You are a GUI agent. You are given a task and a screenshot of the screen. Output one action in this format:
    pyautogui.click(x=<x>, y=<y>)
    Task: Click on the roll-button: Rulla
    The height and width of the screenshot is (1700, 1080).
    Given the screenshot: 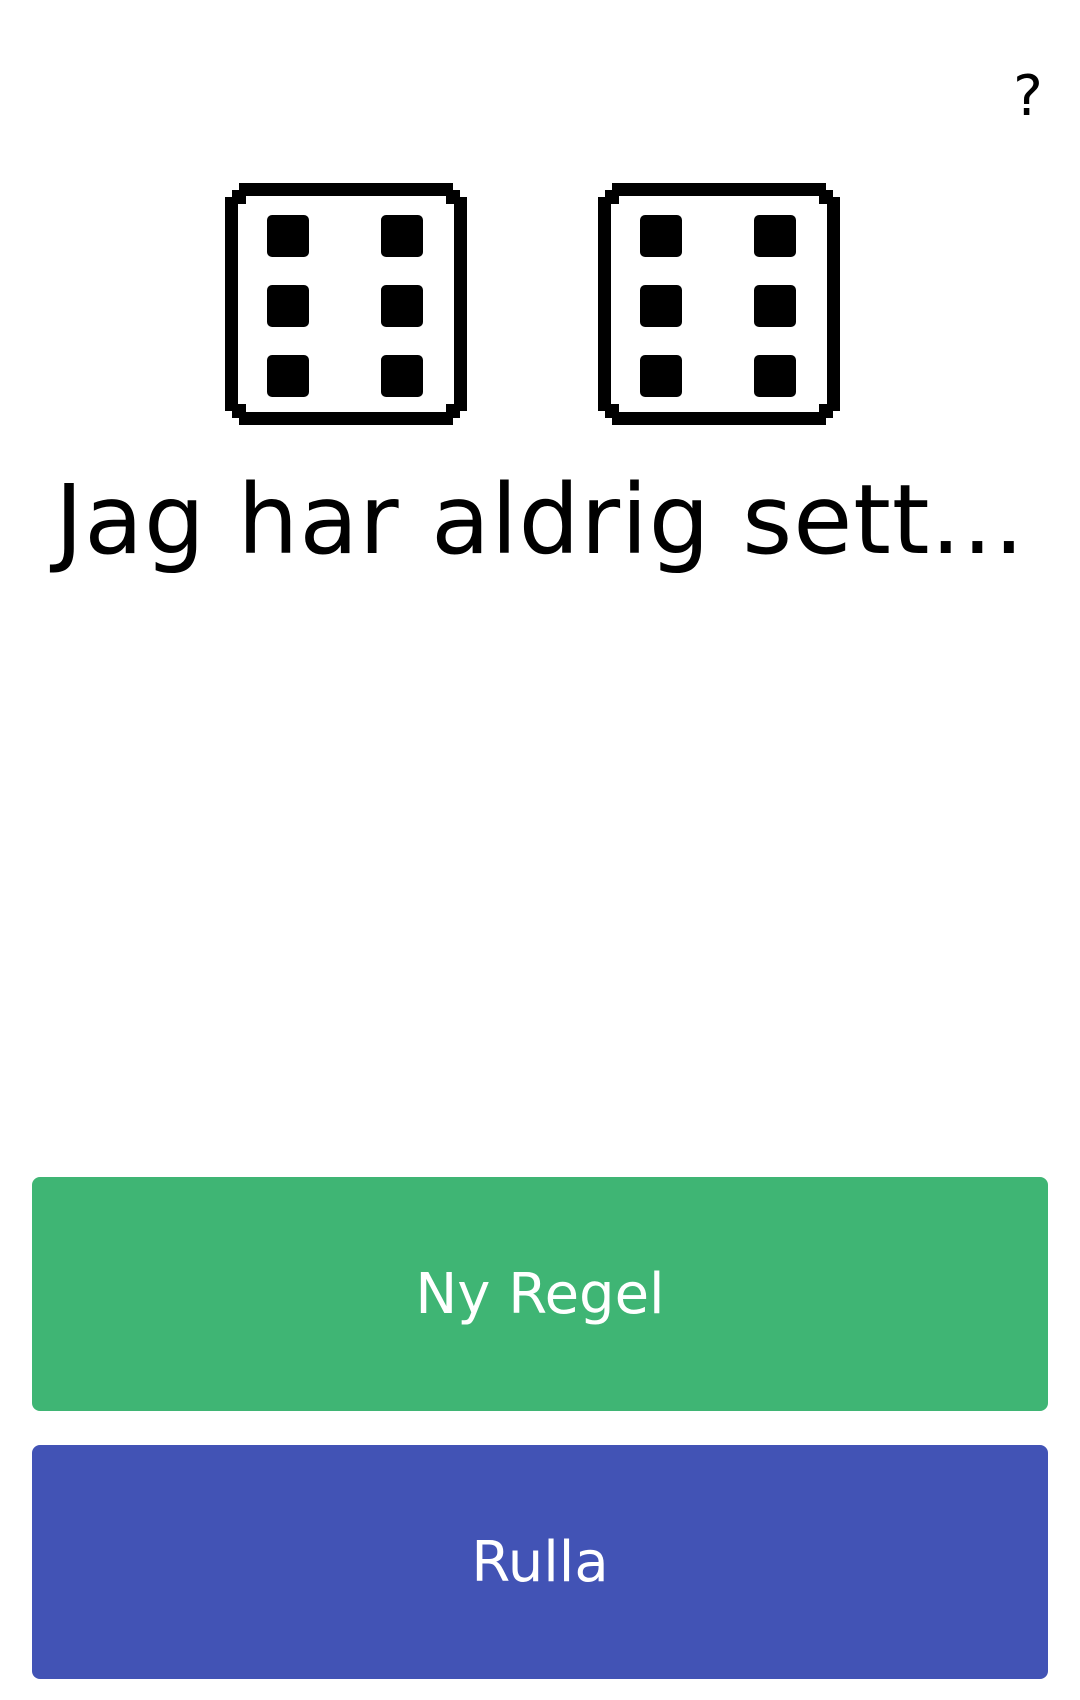 What is the action you would take?
    pyautogui.click(x=540, y=1562)
    